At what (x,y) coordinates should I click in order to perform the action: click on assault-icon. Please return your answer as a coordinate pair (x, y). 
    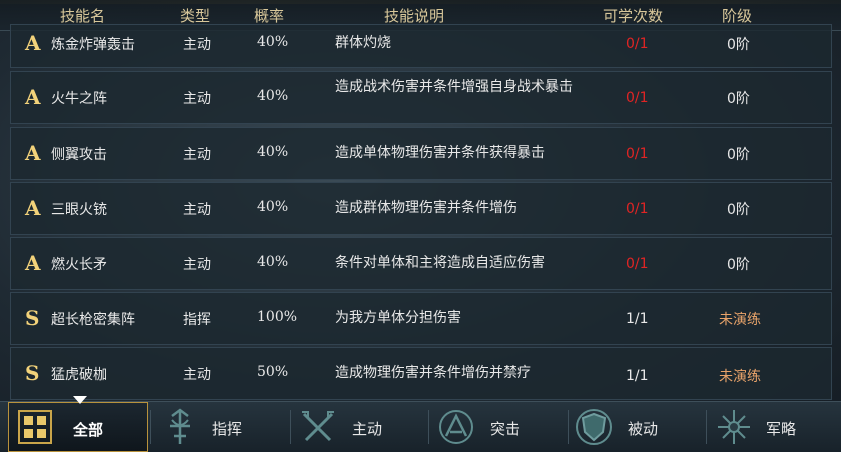
    Looking at the image, I should click on (456, 427).